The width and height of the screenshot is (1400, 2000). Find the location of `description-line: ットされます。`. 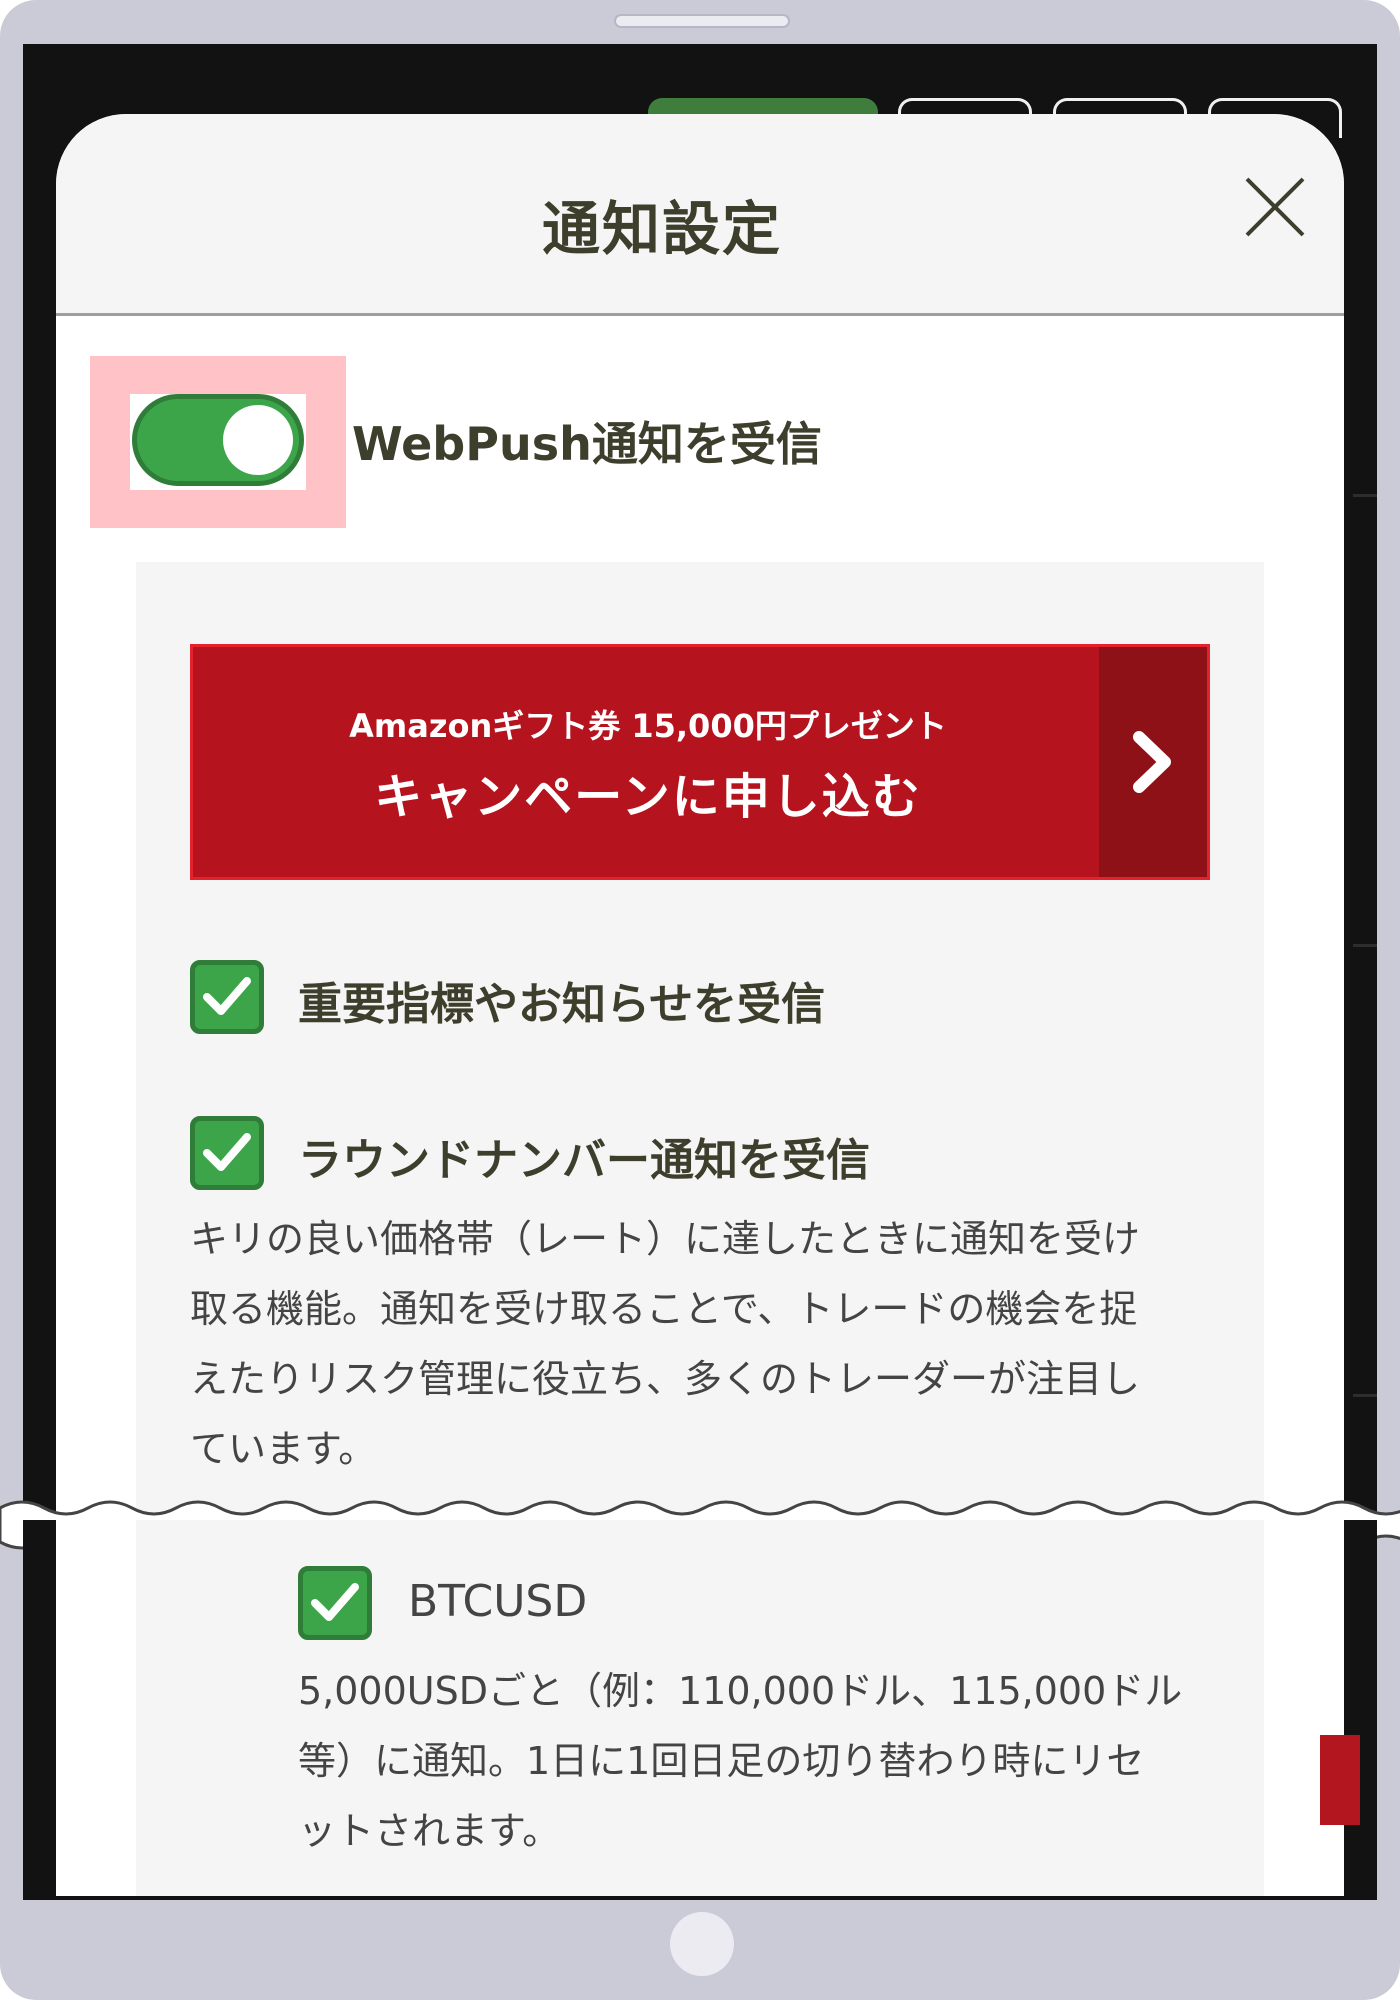

description-line: ットされます。 is located at coordinates (429, 1831).